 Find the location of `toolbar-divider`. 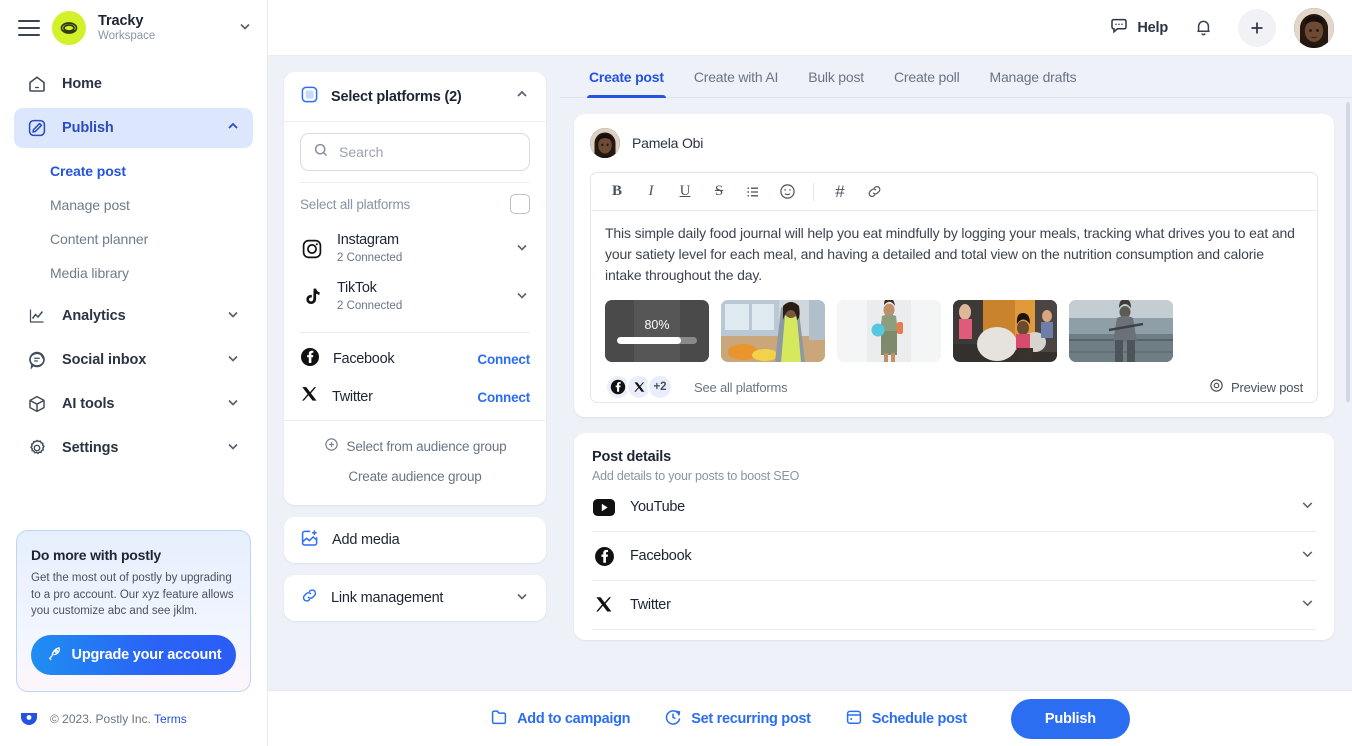

toolbar-divider is located at coordinates (813, 191).